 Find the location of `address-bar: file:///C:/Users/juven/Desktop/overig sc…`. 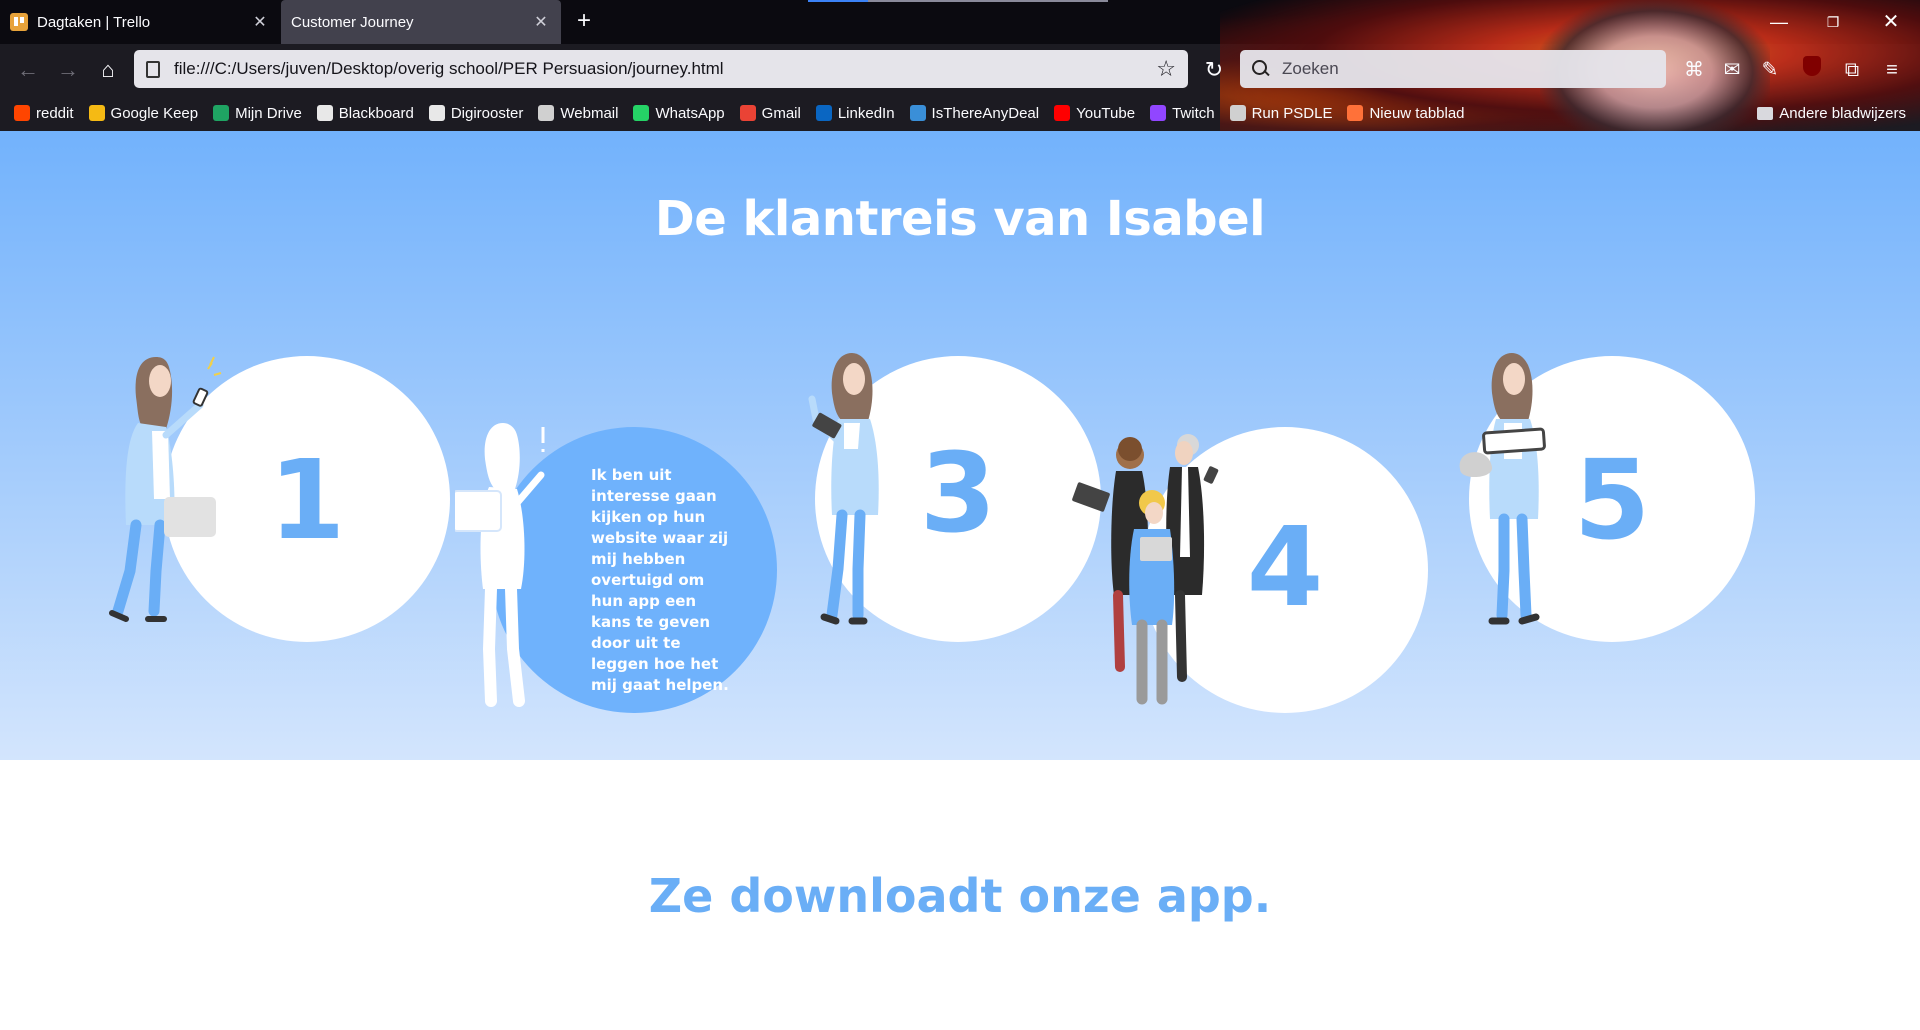

address-bar: file:///C:/Users/juven/Desktop/overig sc… is located at coordinates (661, 69).